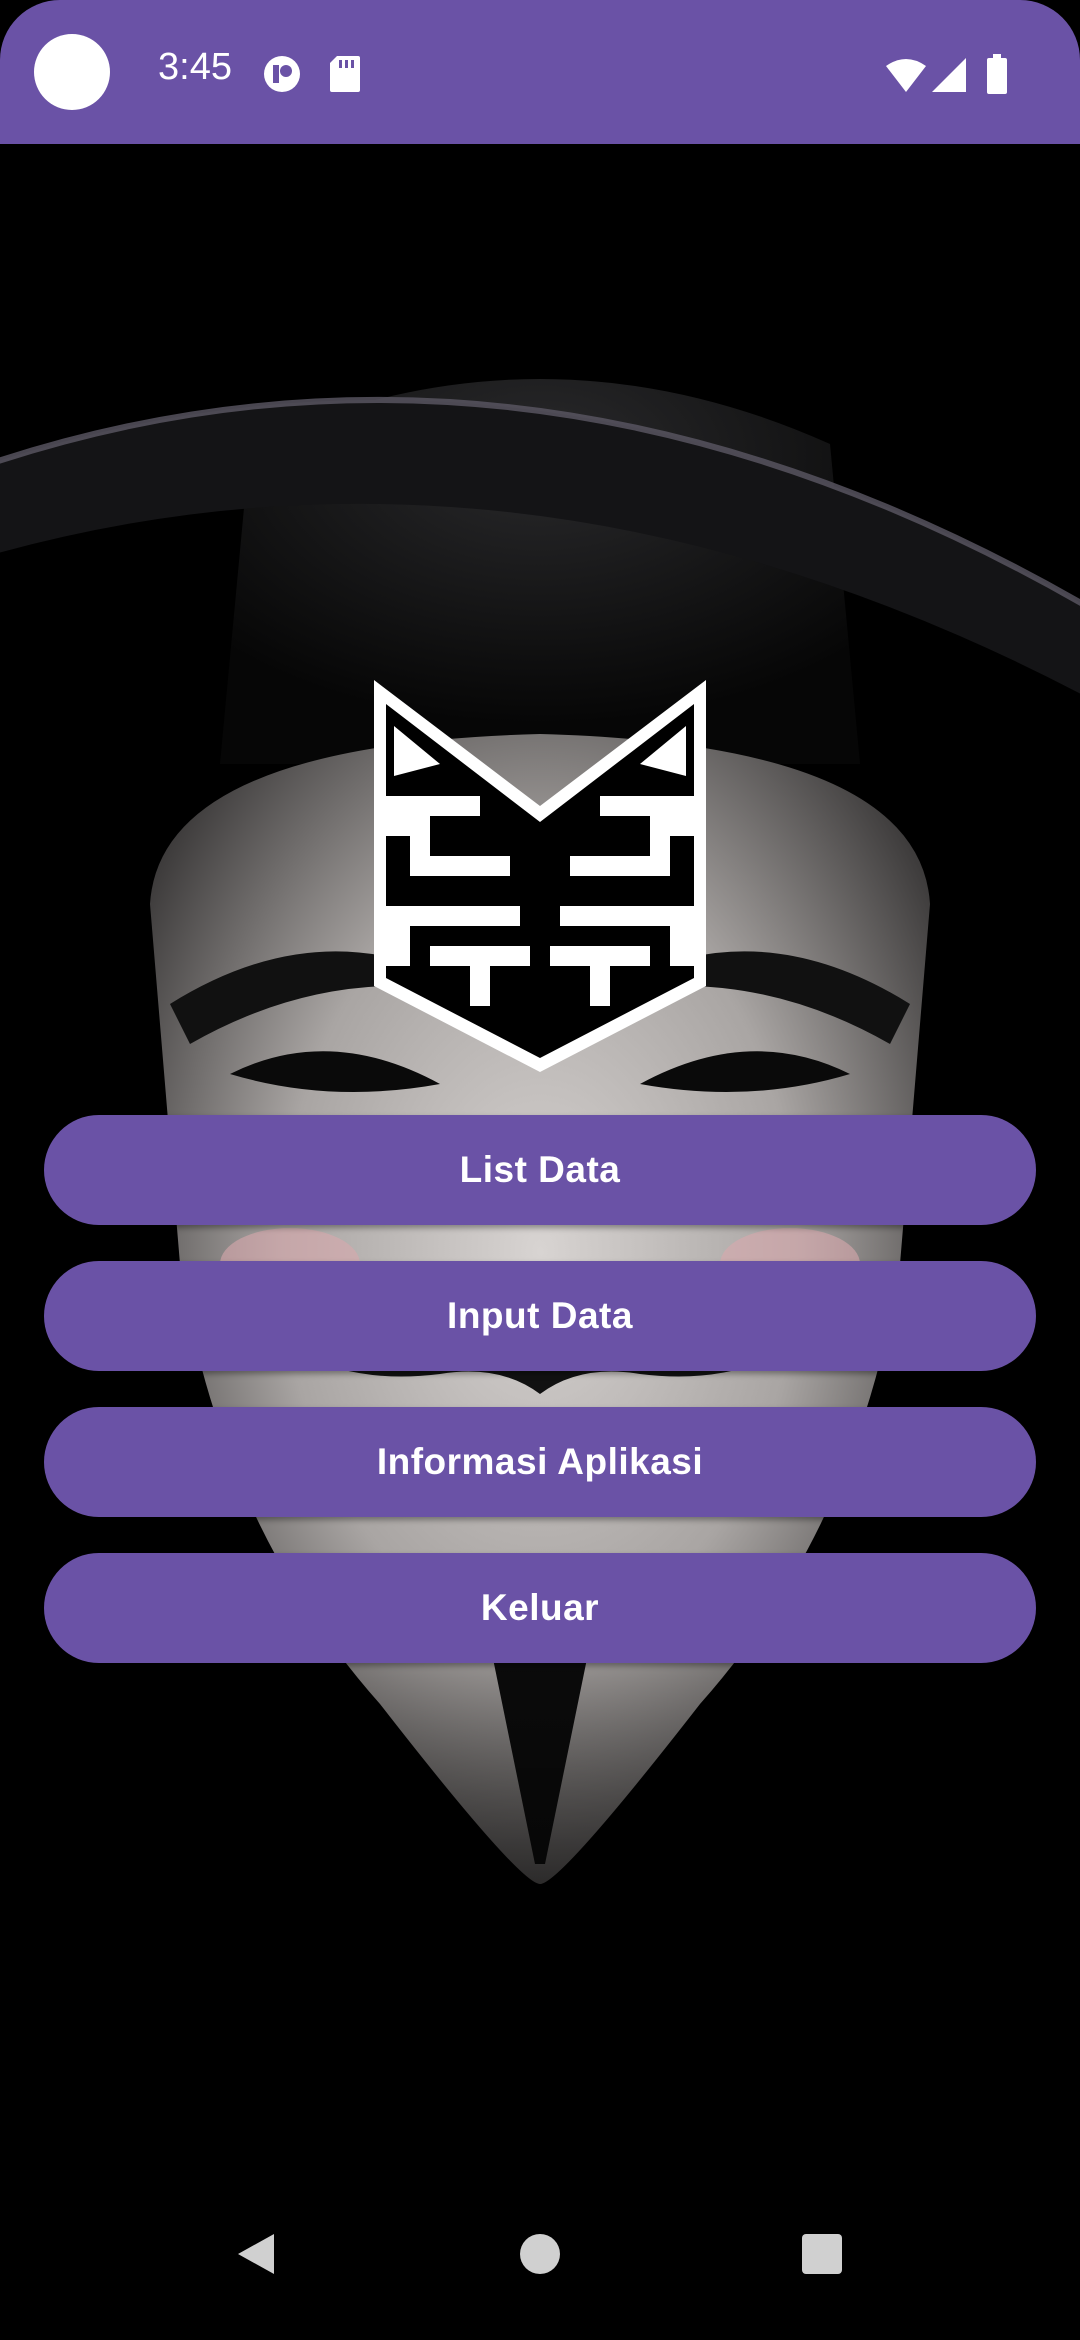 The width and height of the screenshot is (1080, 2340). I want to click on home-icon, so click(540, 2254).